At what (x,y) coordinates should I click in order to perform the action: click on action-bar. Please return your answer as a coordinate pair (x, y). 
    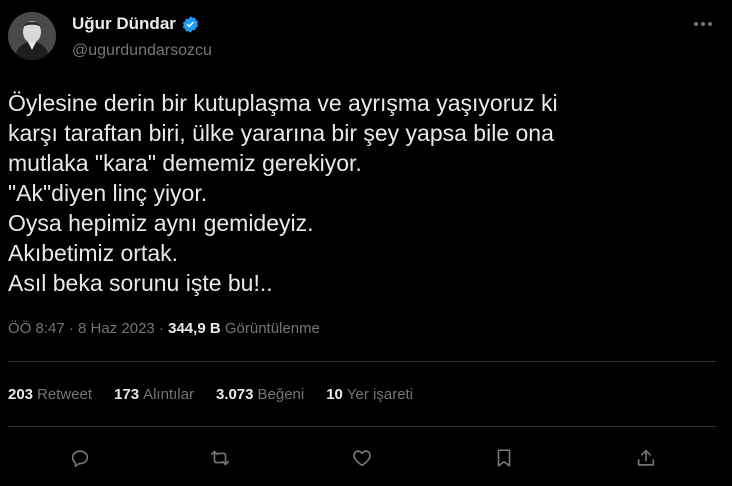
    Looking at the image, I should click on (366, 458).